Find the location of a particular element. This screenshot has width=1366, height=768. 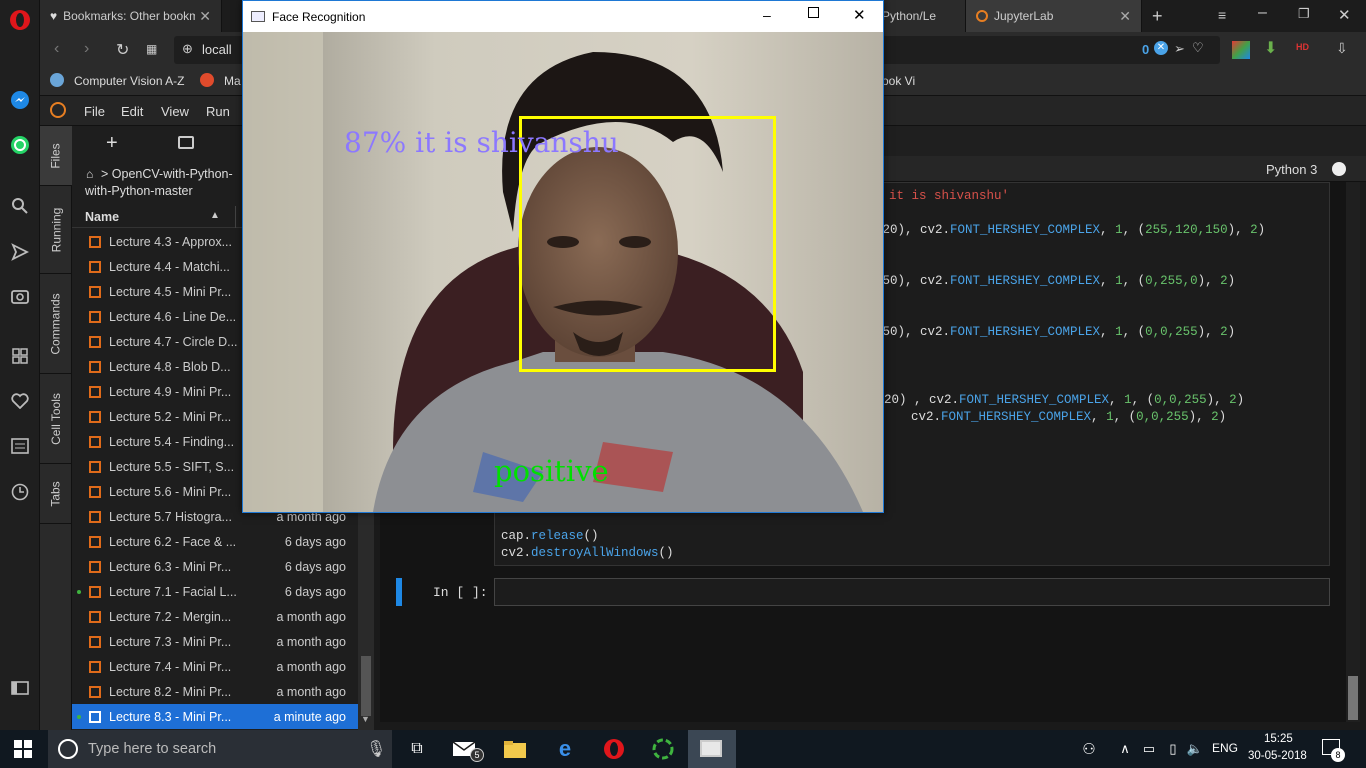

microphone-icon: 🎙 is located at coordinates (376, 749).